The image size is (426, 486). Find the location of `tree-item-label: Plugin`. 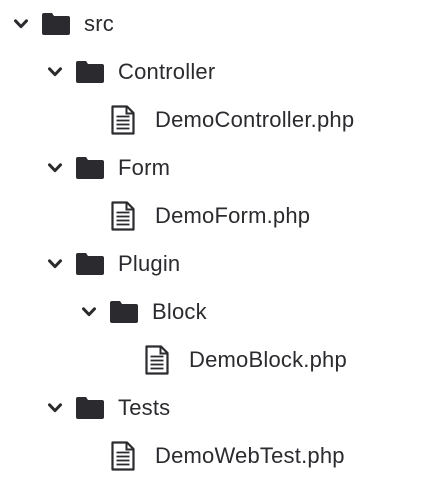

tree-item-label: Plugin is located at coordinates (149, 263).